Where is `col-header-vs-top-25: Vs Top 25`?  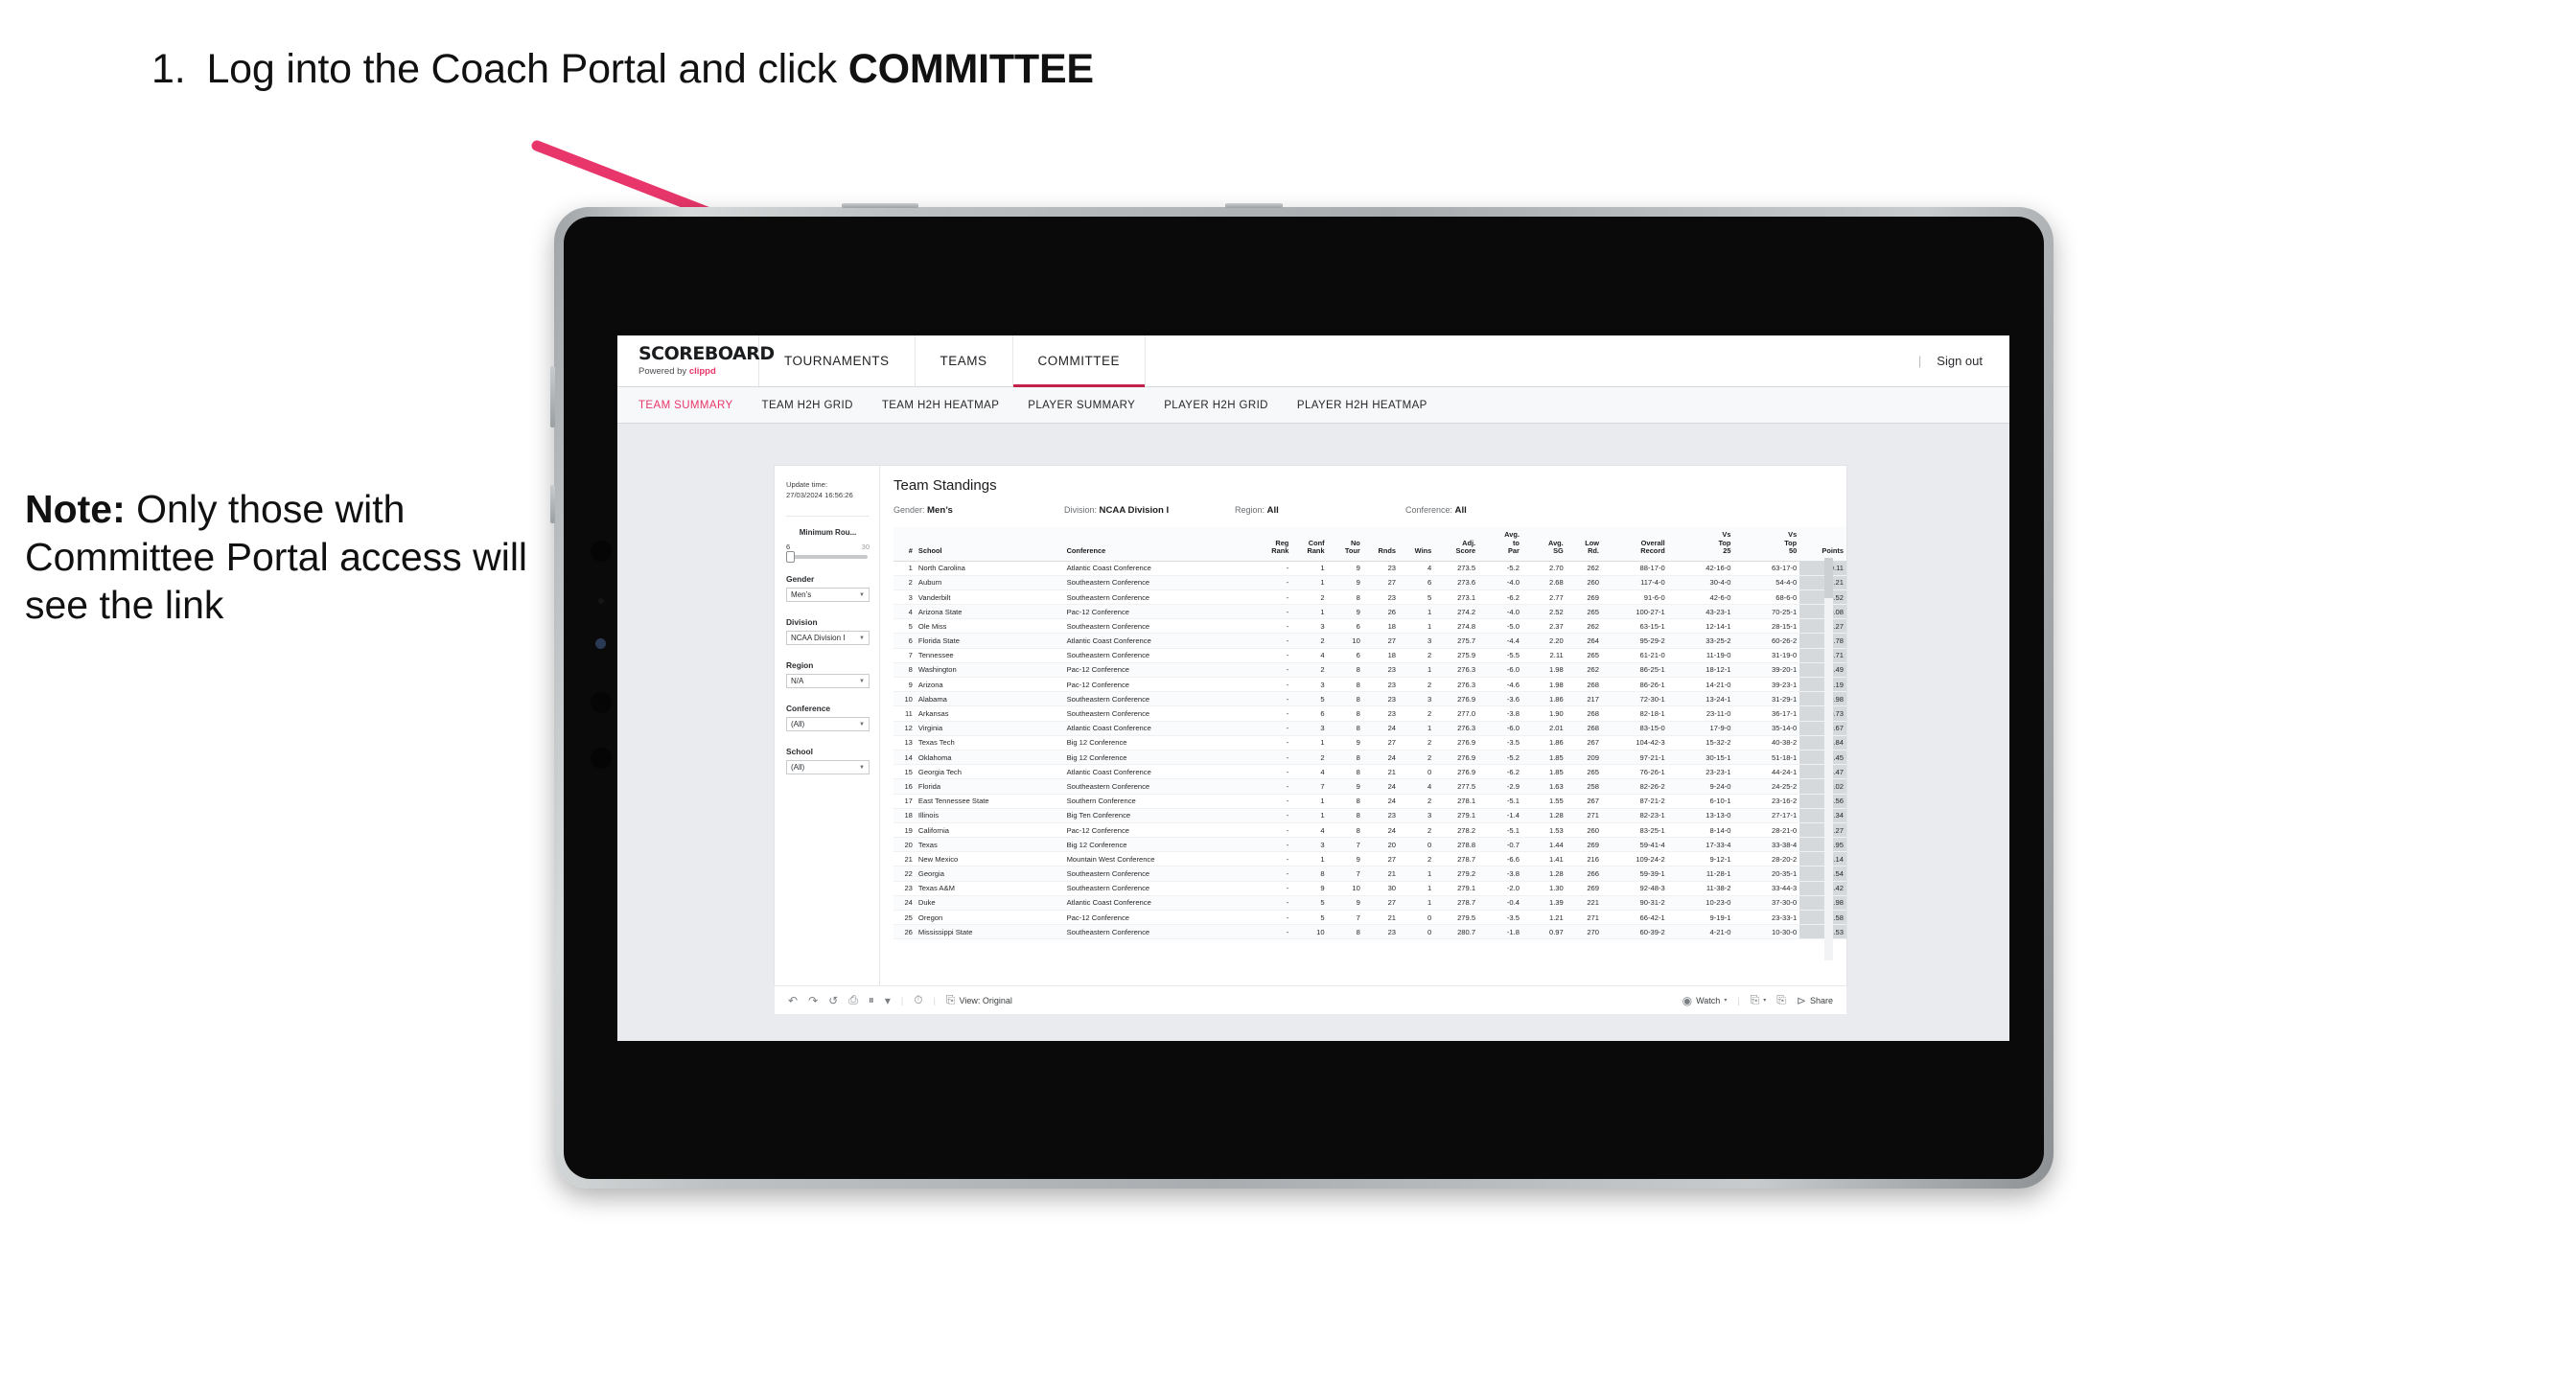
col-header-vs-top-25: Vs Top 25 is located at coordinates (1700, 545).